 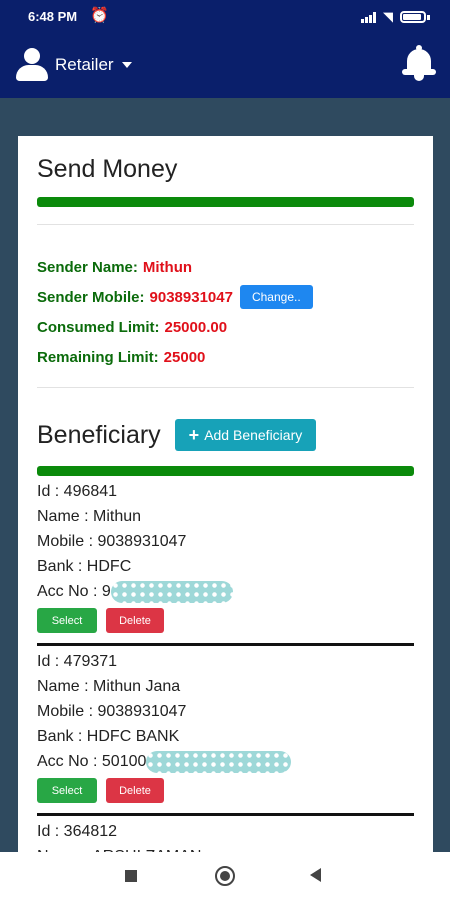 I want to click on home-icon, so click(x=225, y=876).